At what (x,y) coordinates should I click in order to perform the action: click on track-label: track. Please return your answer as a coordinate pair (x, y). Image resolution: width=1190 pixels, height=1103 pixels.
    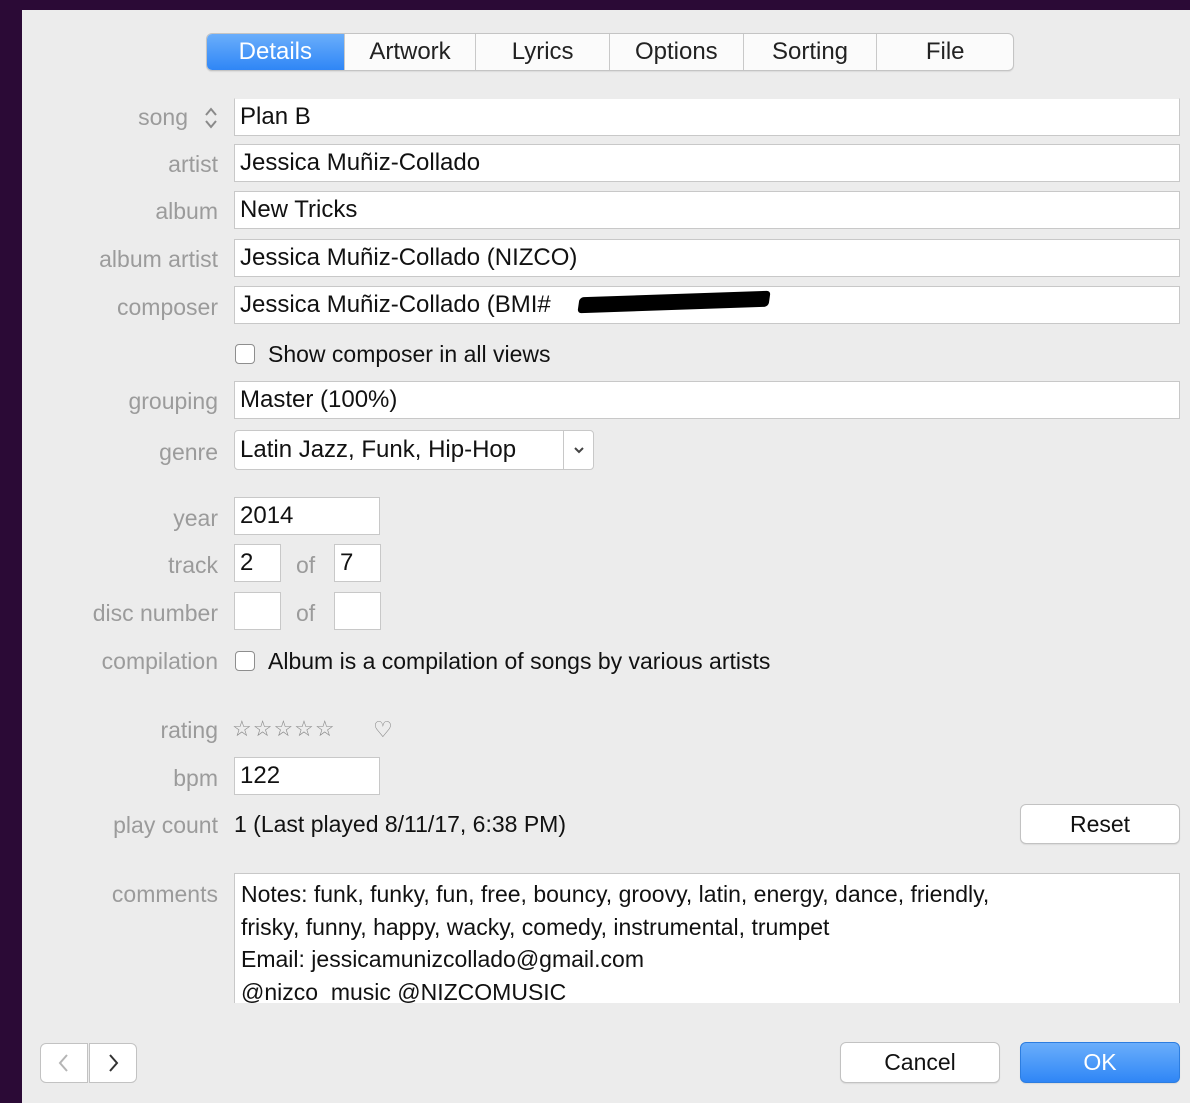
    Looking at the image, I should click on (193, 565).